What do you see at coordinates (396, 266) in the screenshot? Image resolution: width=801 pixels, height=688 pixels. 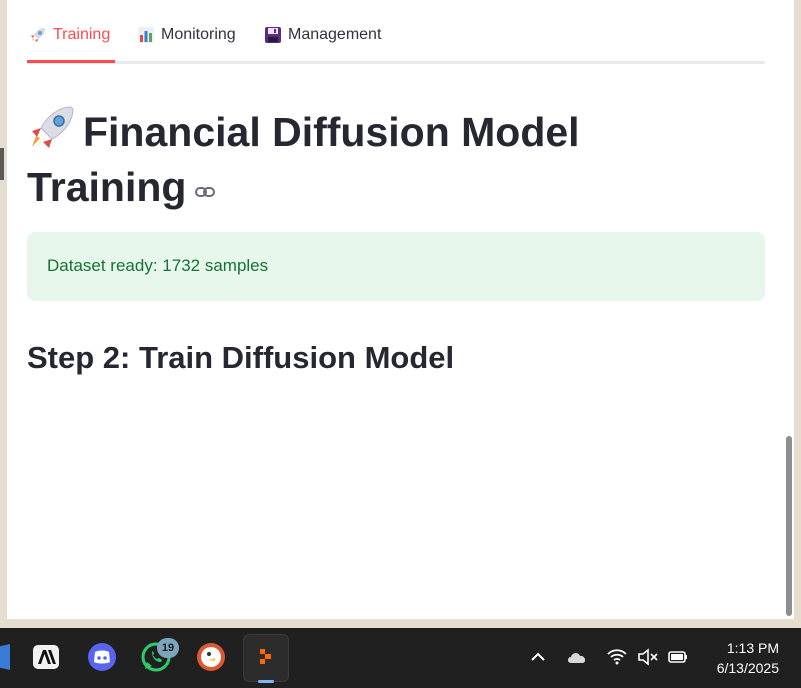 I see `success-alert: Dataset ready: 1732 samples` at bounding box center [396, 266].